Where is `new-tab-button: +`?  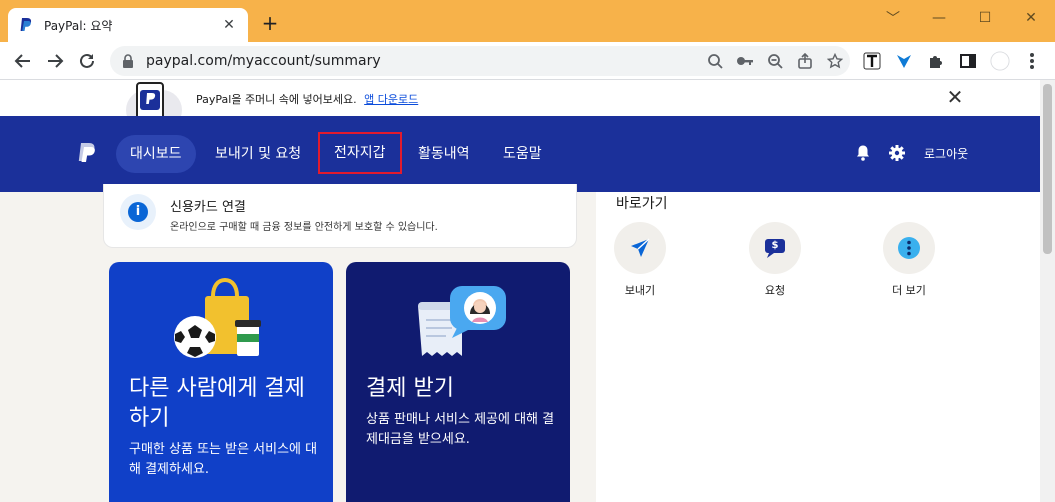
new-tab-button: + is located at coordinates (270, 24).